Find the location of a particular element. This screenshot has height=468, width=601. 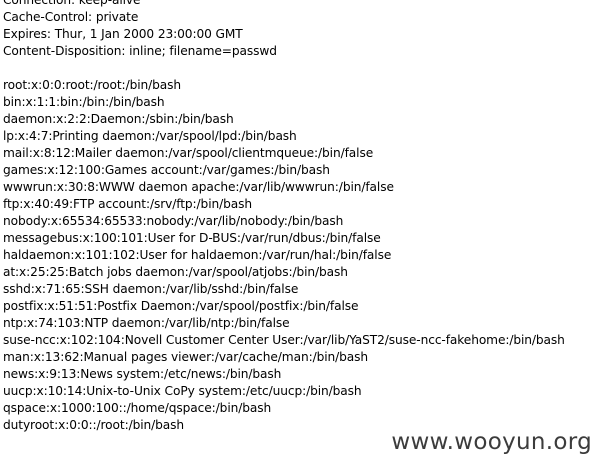

passwd-line: daemon:x:2:2:Daemon:/sbin:/bin/bash is located at coordinates (118, 119).